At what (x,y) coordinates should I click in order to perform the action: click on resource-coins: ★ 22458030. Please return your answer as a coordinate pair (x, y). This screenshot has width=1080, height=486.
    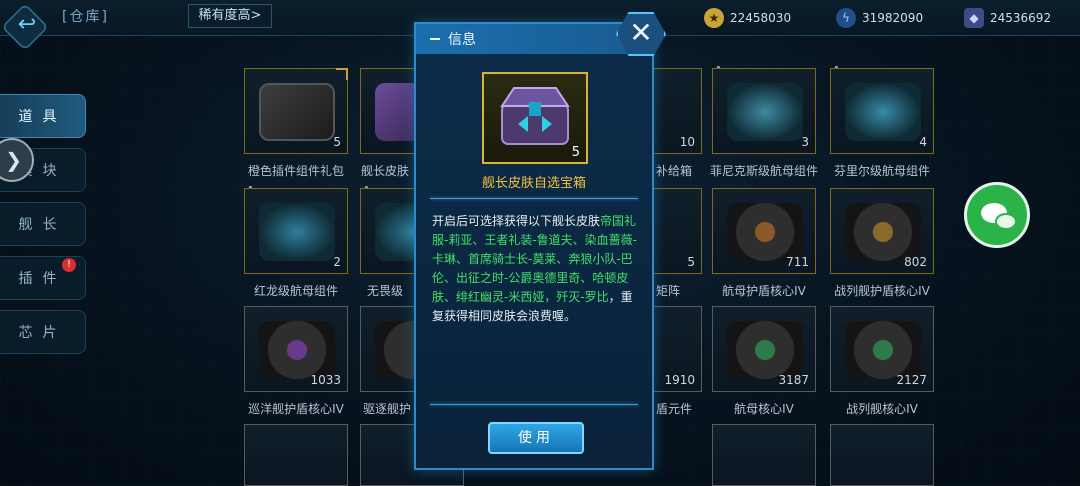
    Looking at the image, I should click on (747, 18).